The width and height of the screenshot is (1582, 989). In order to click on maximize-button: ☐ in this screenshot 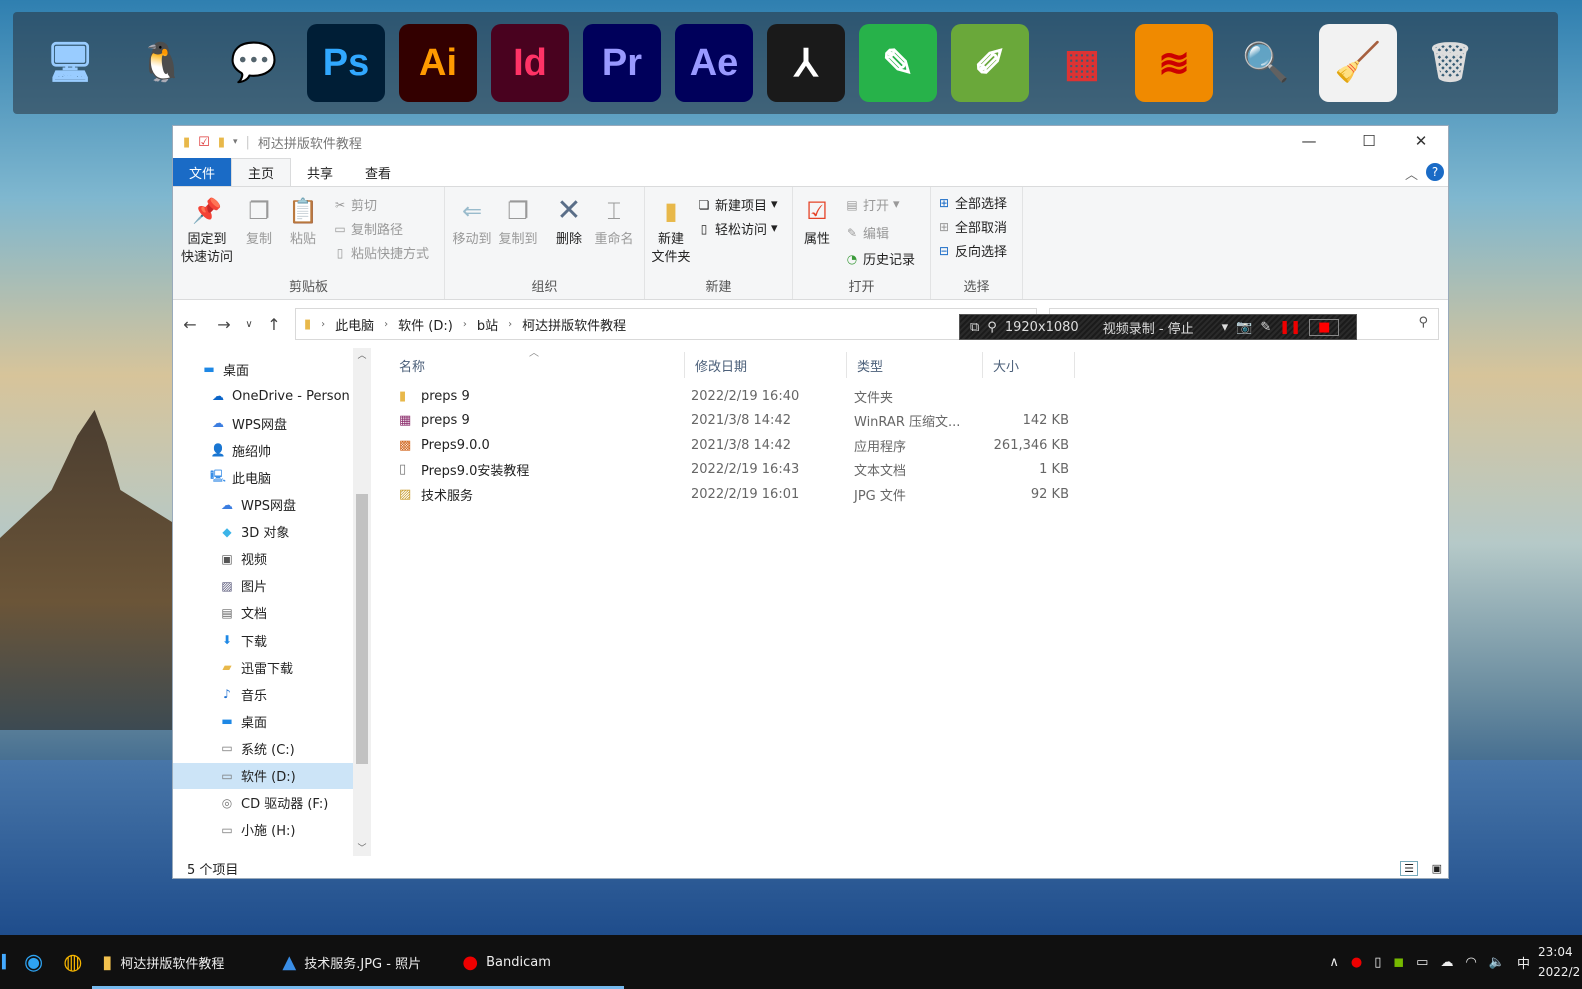, I will do `click(1369, 141)`.